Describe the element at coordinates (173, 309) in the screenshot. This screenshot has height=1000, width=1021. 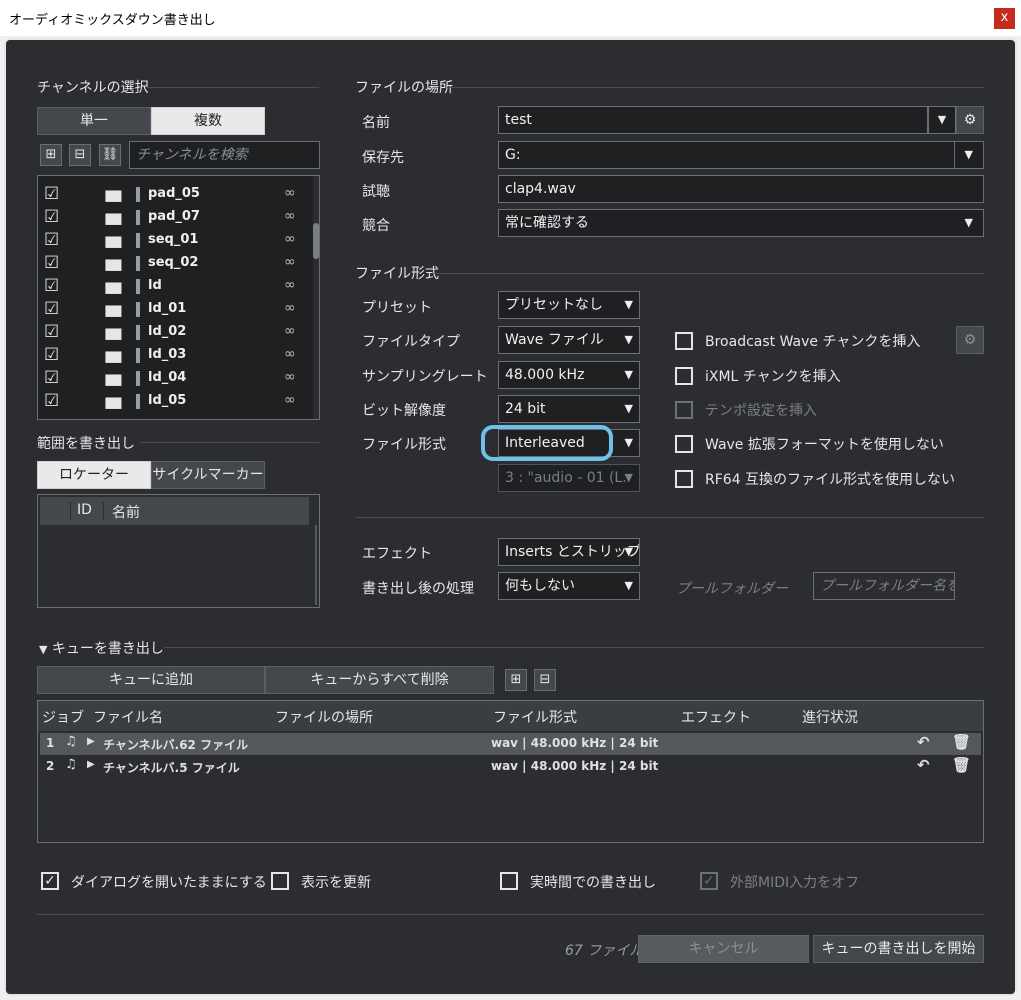
I see `channel-row: ☑ ▮▮▮ ld_01 ∞` at that location.